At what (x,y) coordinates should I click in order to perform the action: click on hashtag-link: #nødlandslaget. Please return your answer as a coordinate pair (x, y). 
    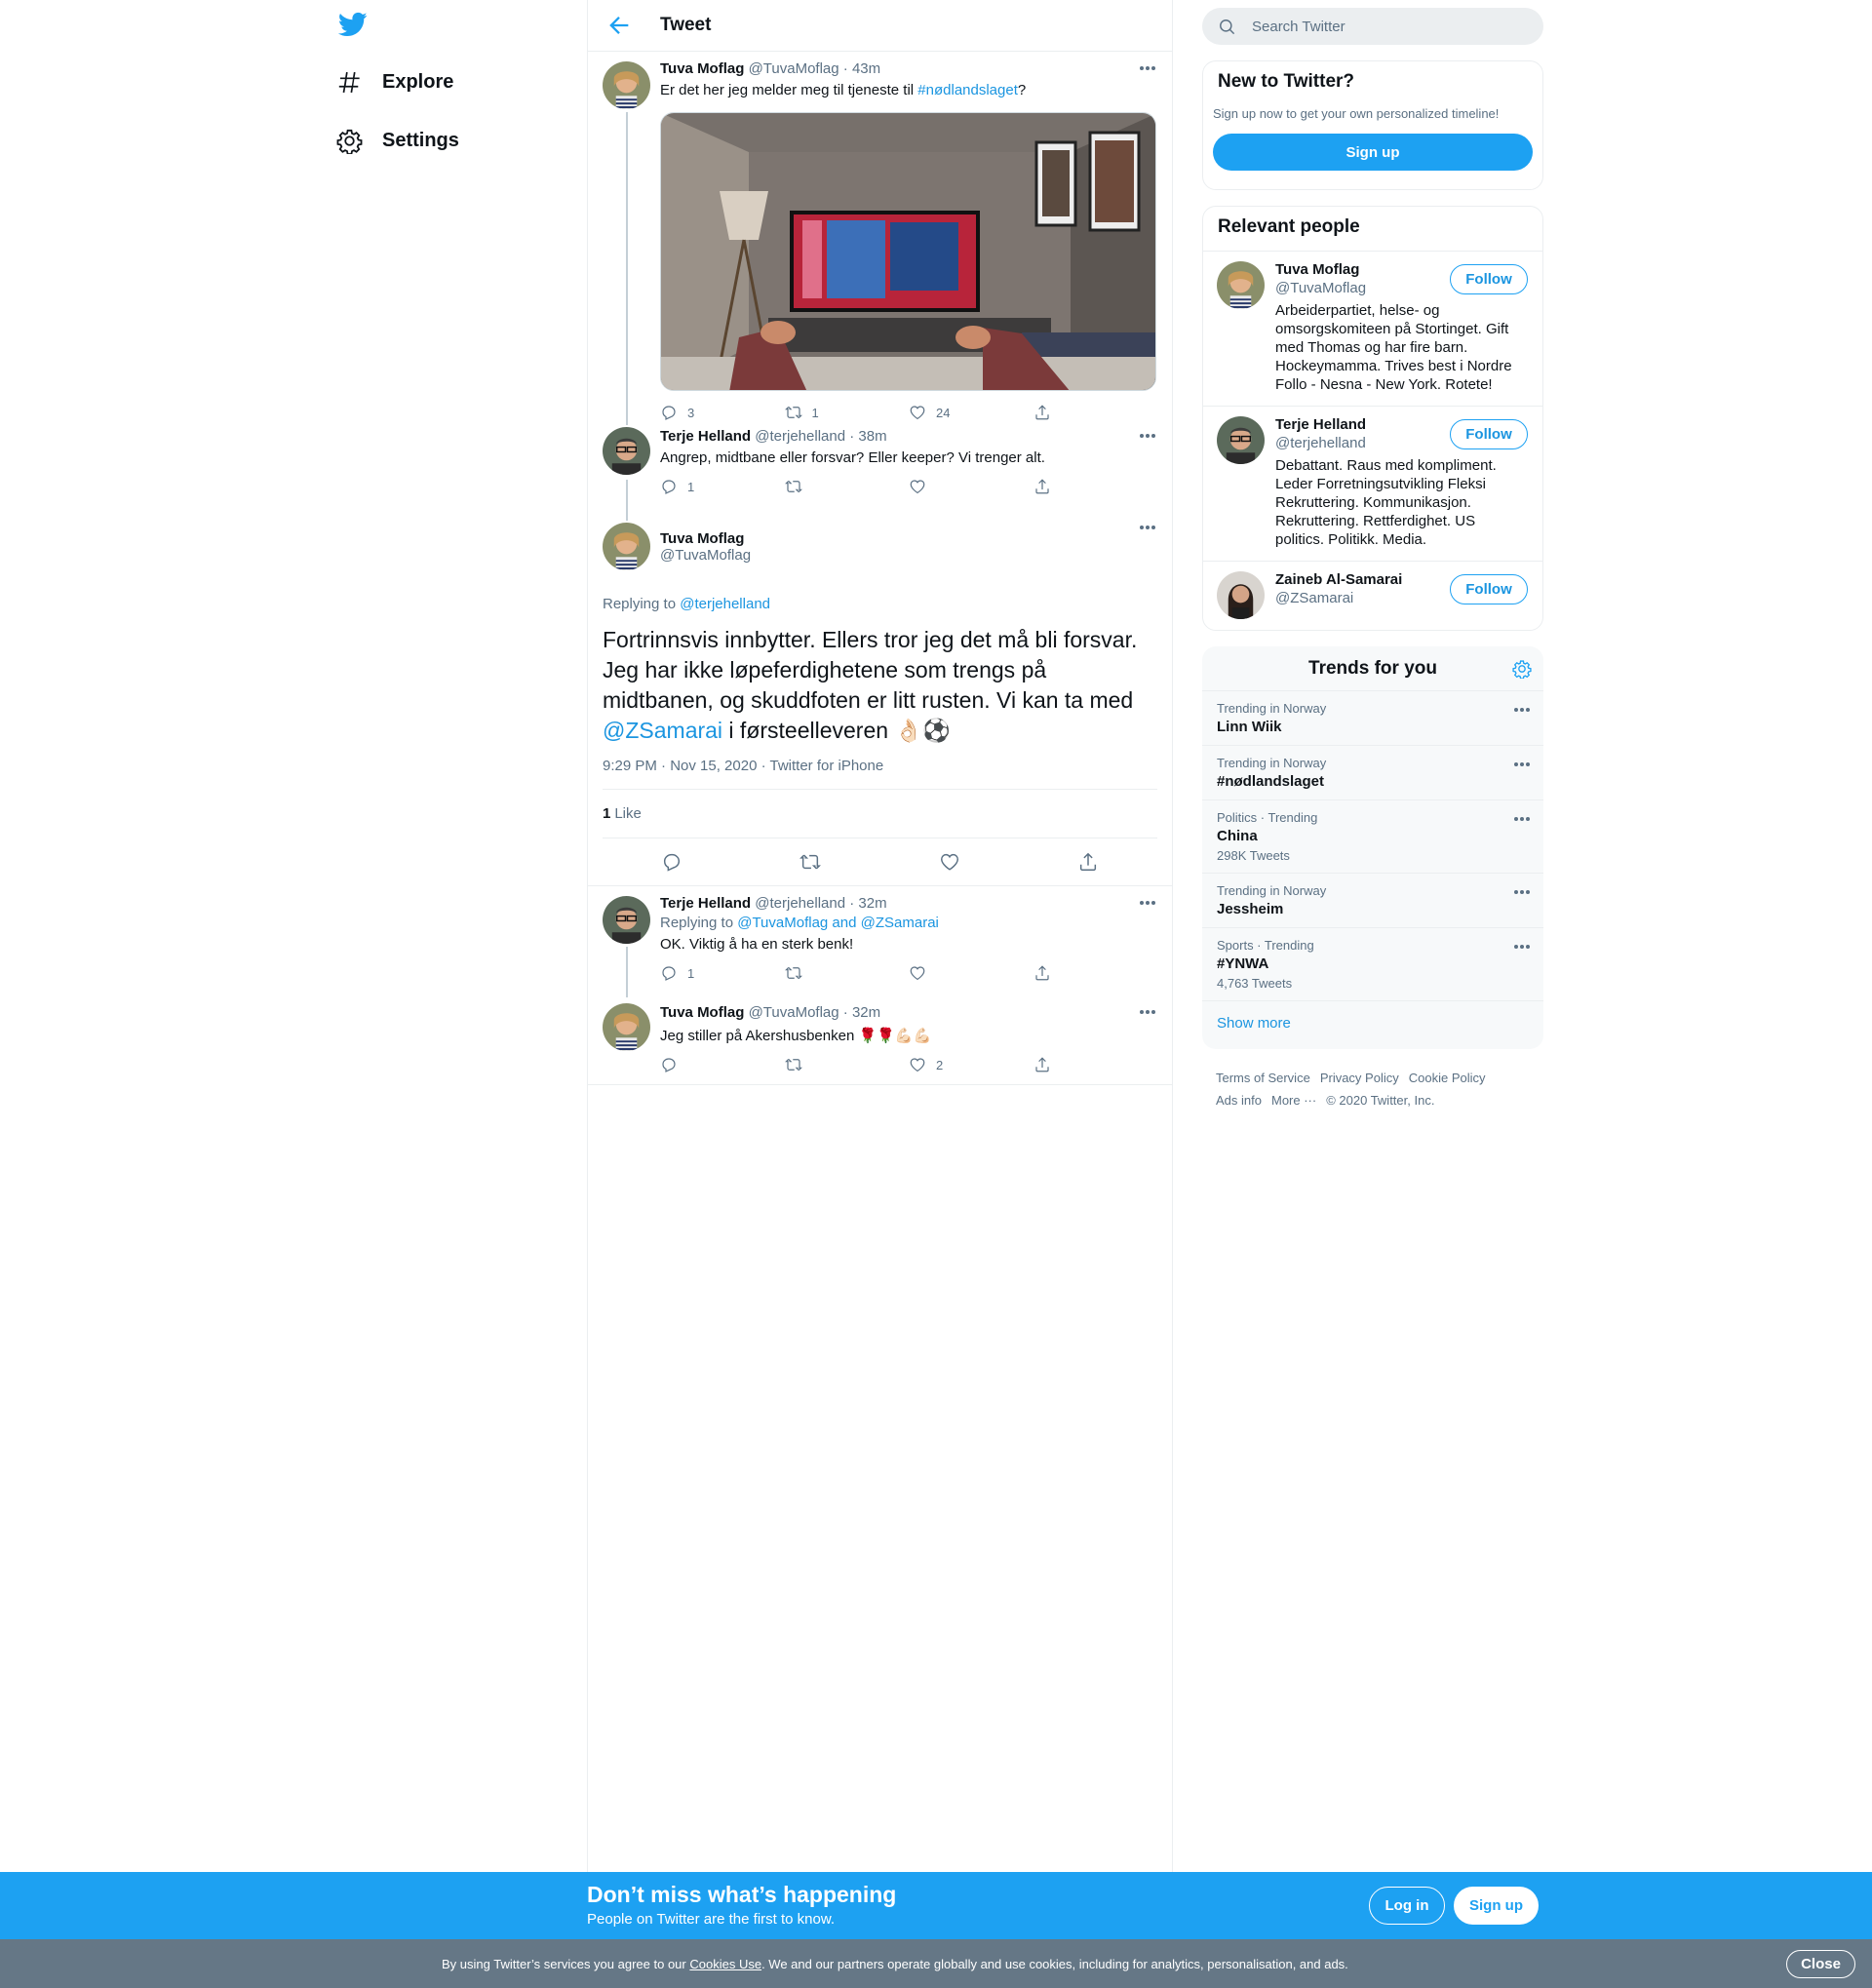
    Looking at the image, I should click on (967, 90).